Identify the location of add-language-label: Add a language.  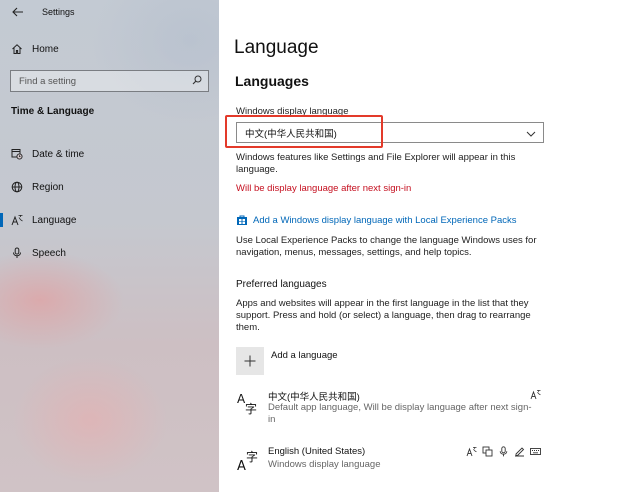
(304, 355).